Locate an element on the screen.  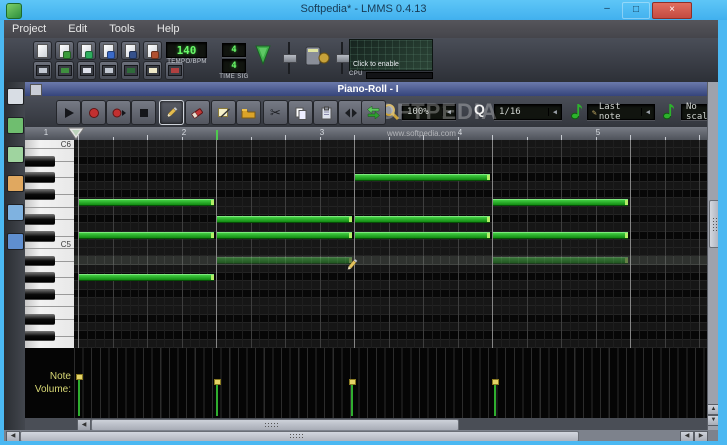
play-button is located at coordinates (68, 112).